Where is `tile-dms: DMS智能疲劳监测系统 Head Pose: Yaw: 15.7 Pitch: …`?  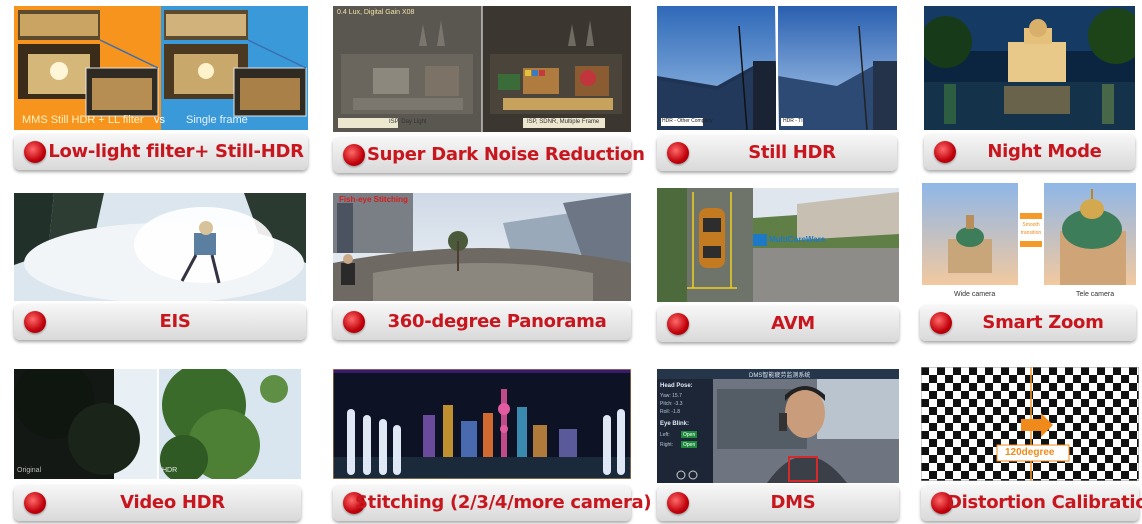 tile-dms: DMS智能疲劳监测系统 Head Pose: Yaw: 15.7 Pitch: … is located at coordinates (778, 445).